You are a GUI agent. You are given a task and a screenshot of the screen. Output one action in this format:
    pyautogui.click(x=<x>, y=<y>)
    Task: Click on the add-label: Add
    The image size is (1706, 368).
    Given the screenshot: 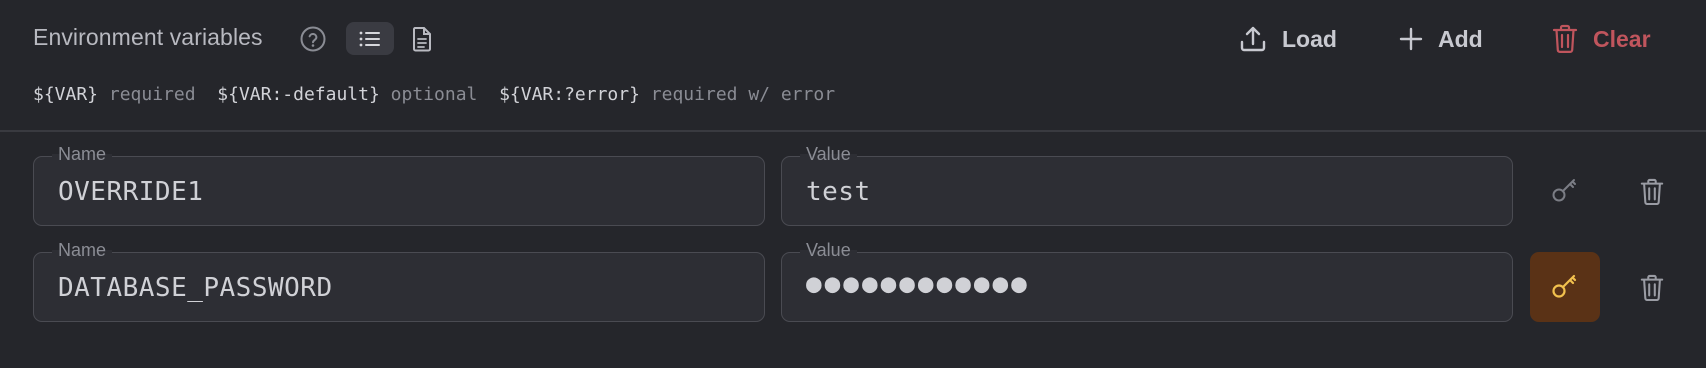 What is the action you would take?
    pyautogui.click(x=1460, y=38)
    